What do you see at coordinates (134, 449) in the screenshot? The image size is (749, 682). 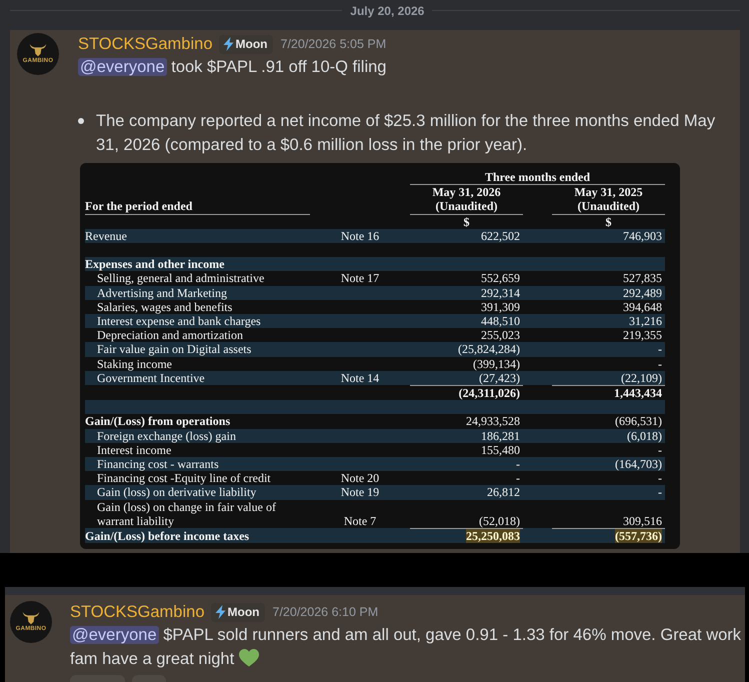 I see `row-label: Interest income` at bounding box center [134, 449].